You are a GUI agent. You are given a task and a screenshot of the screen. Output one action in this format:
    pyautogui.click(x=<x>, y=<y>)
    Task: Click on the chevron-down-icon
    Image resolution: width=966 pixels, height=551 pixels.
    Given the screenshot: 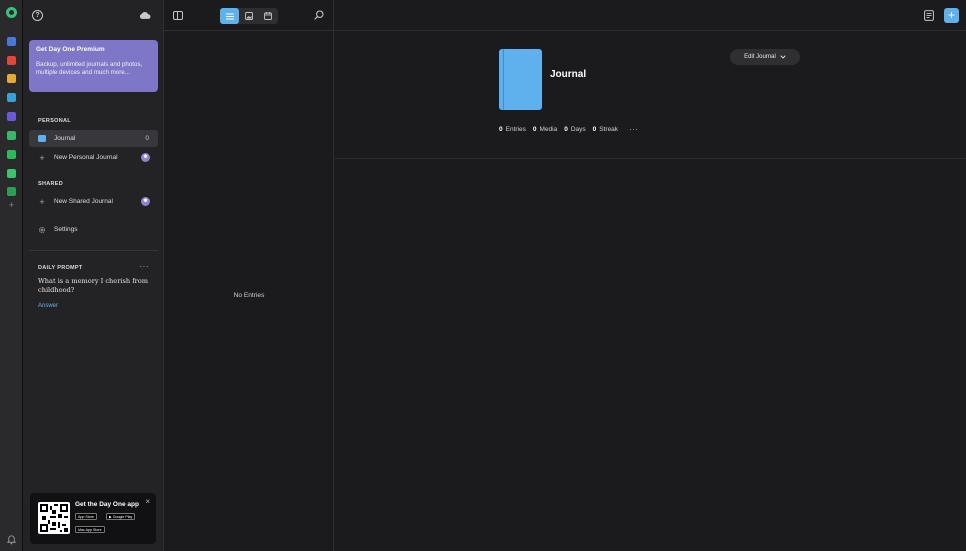 What is the action you would take?
    pyautogui.click(x=783, y=57)
    